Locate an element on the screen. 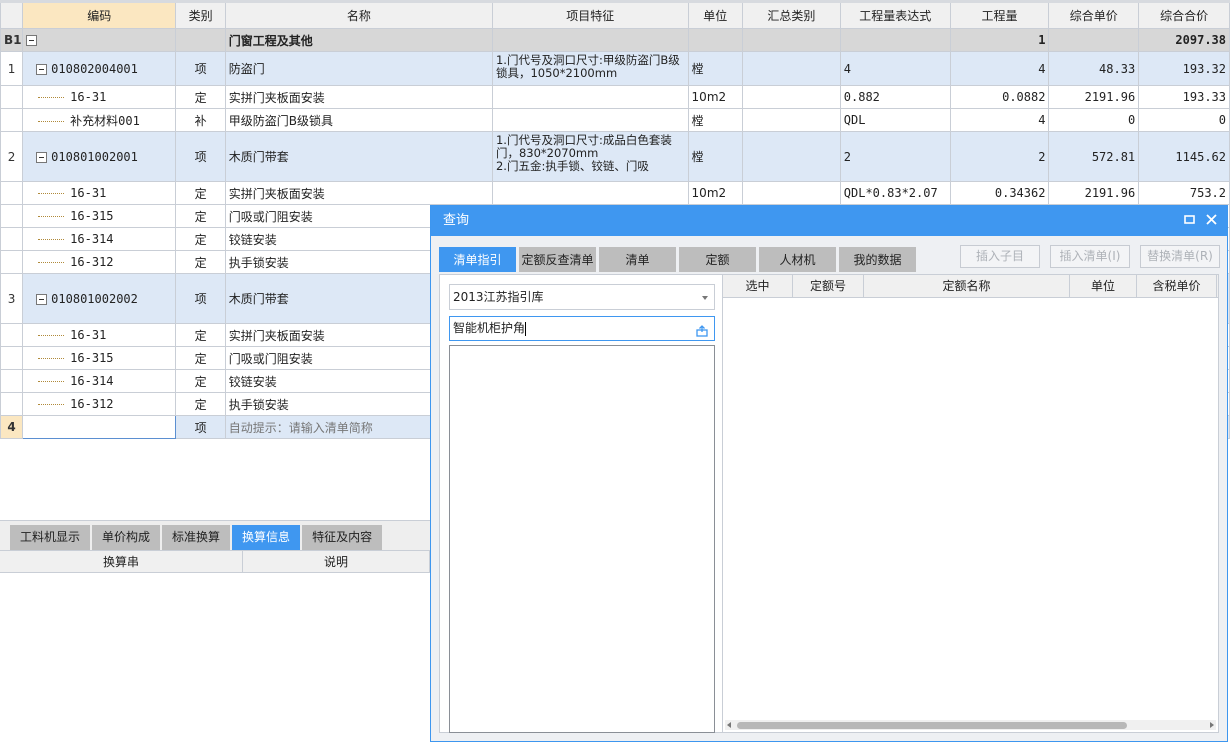 This screenshot has width=1230, height=742. total-cell: 0 is located at coordinates (1184, 120).